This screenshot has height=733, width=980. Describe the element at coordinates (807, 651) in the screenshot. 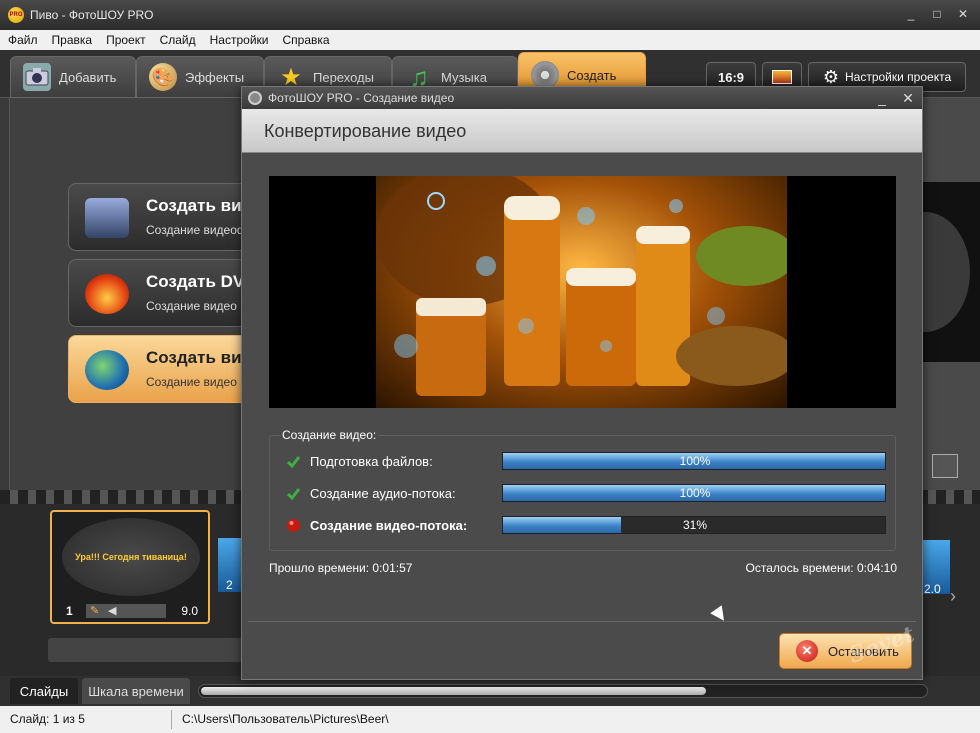

I see `close-icon: ✕` at that location.